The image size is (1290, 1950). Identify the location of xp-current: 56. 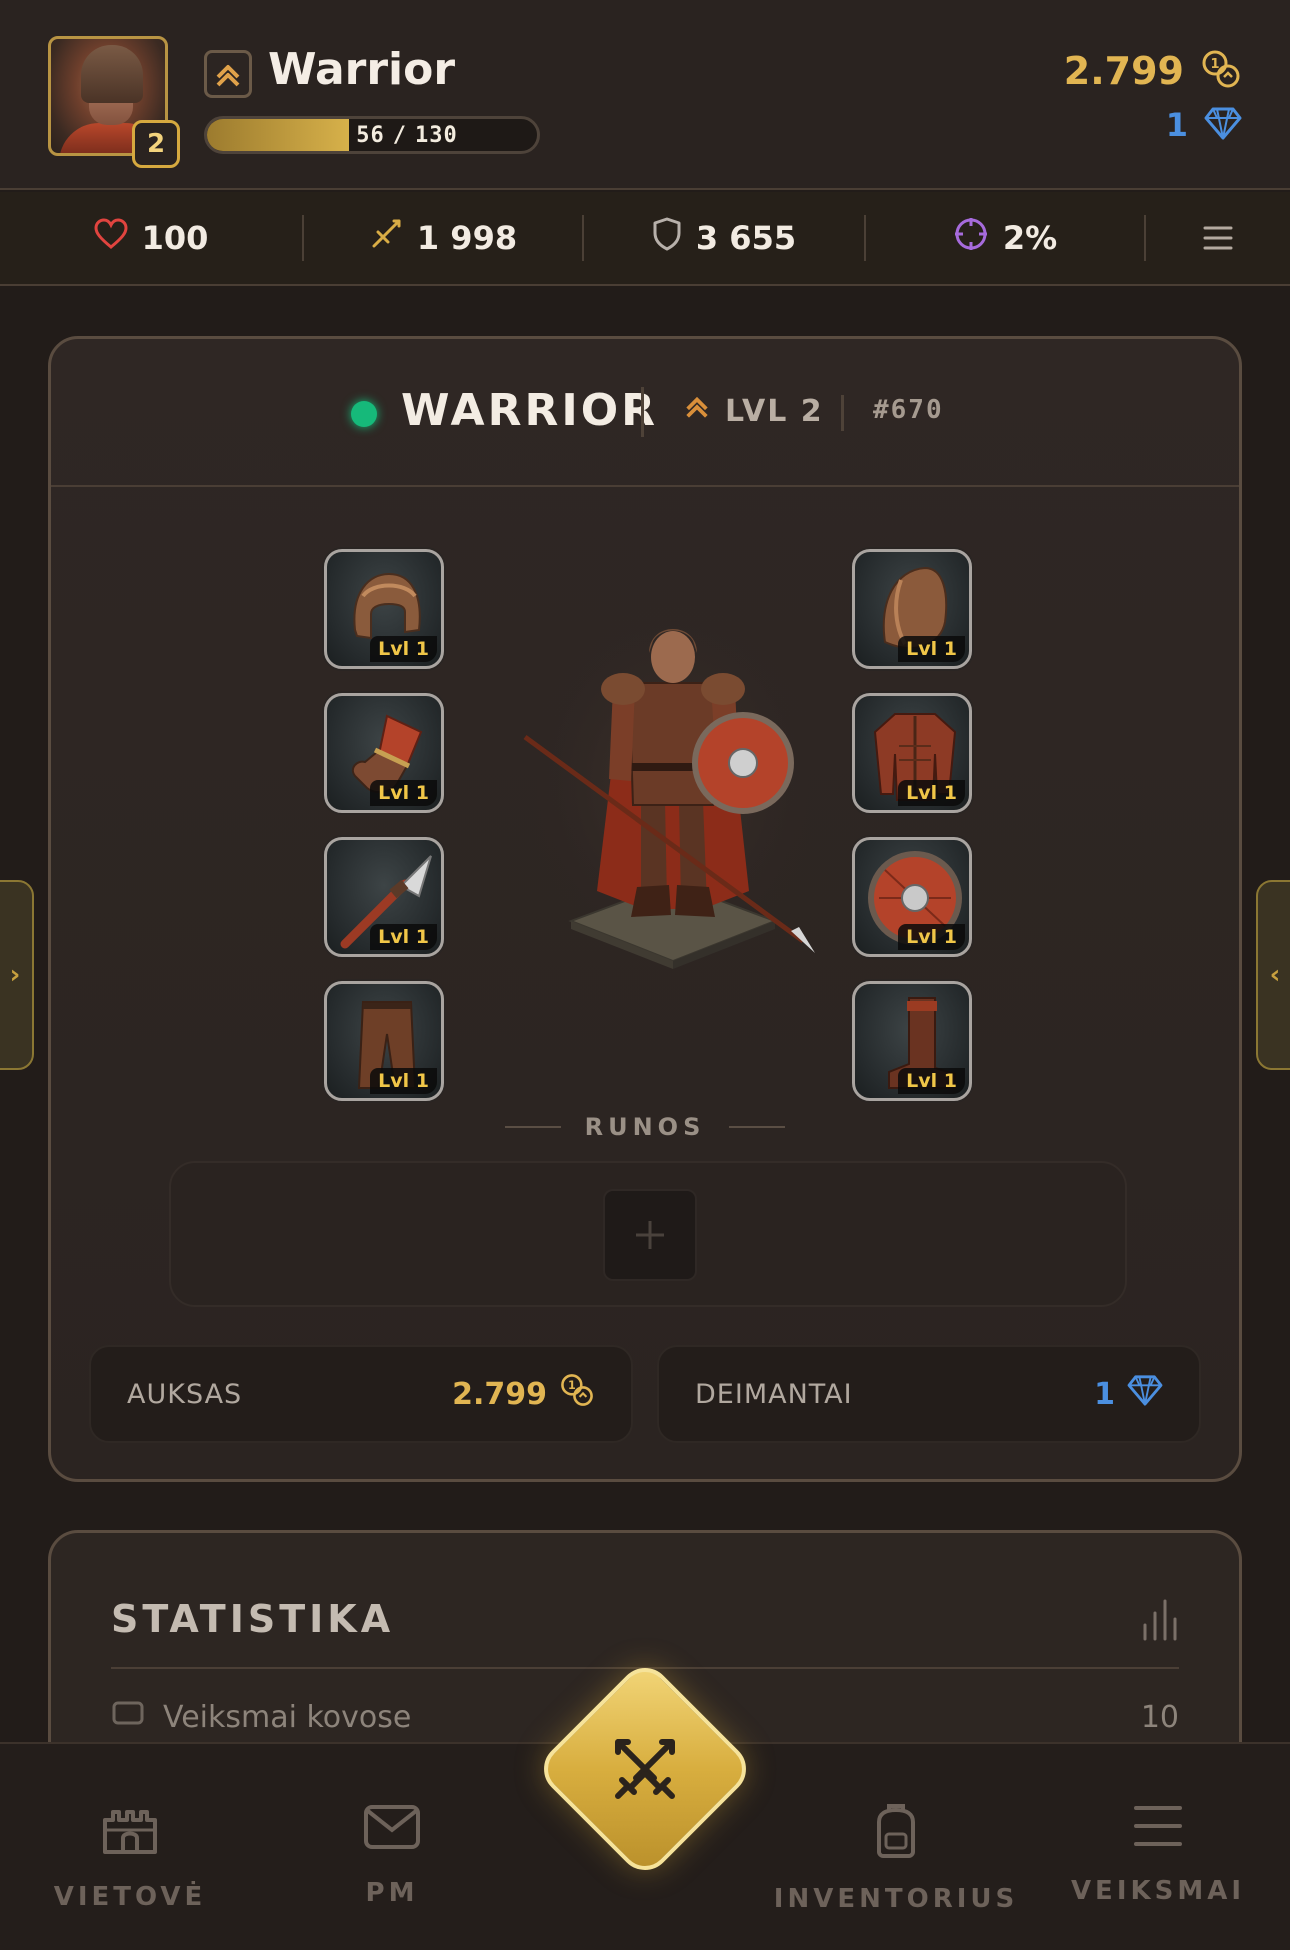
(370, 135).